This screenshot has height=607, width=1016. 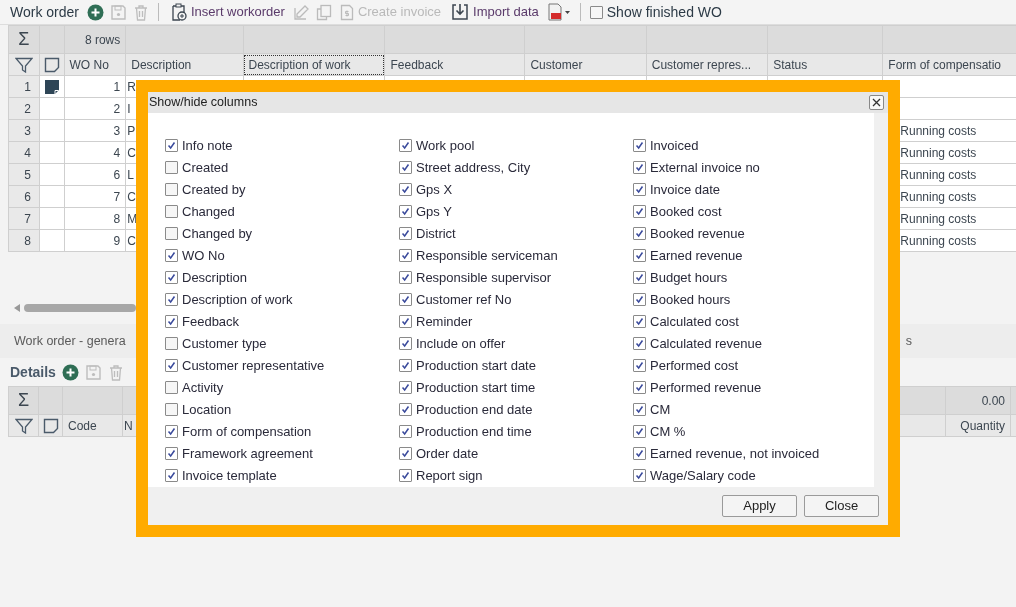 I want to click on column-header: Description of work, so click(x=314, y=64).